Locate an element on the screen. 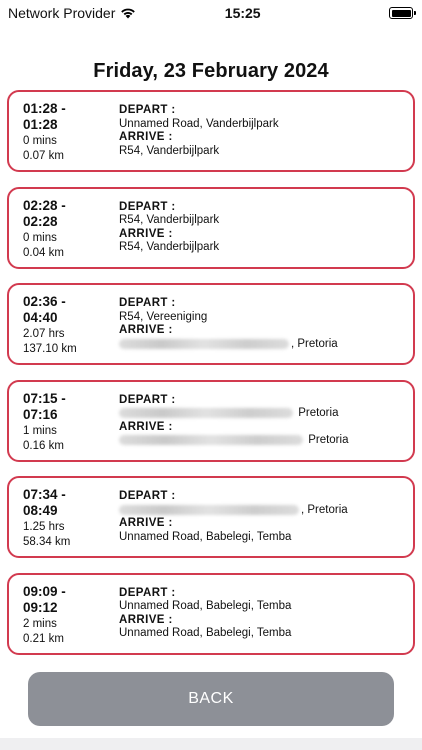  trip-end-time: 07:16 is located at coordinates (40, 414).